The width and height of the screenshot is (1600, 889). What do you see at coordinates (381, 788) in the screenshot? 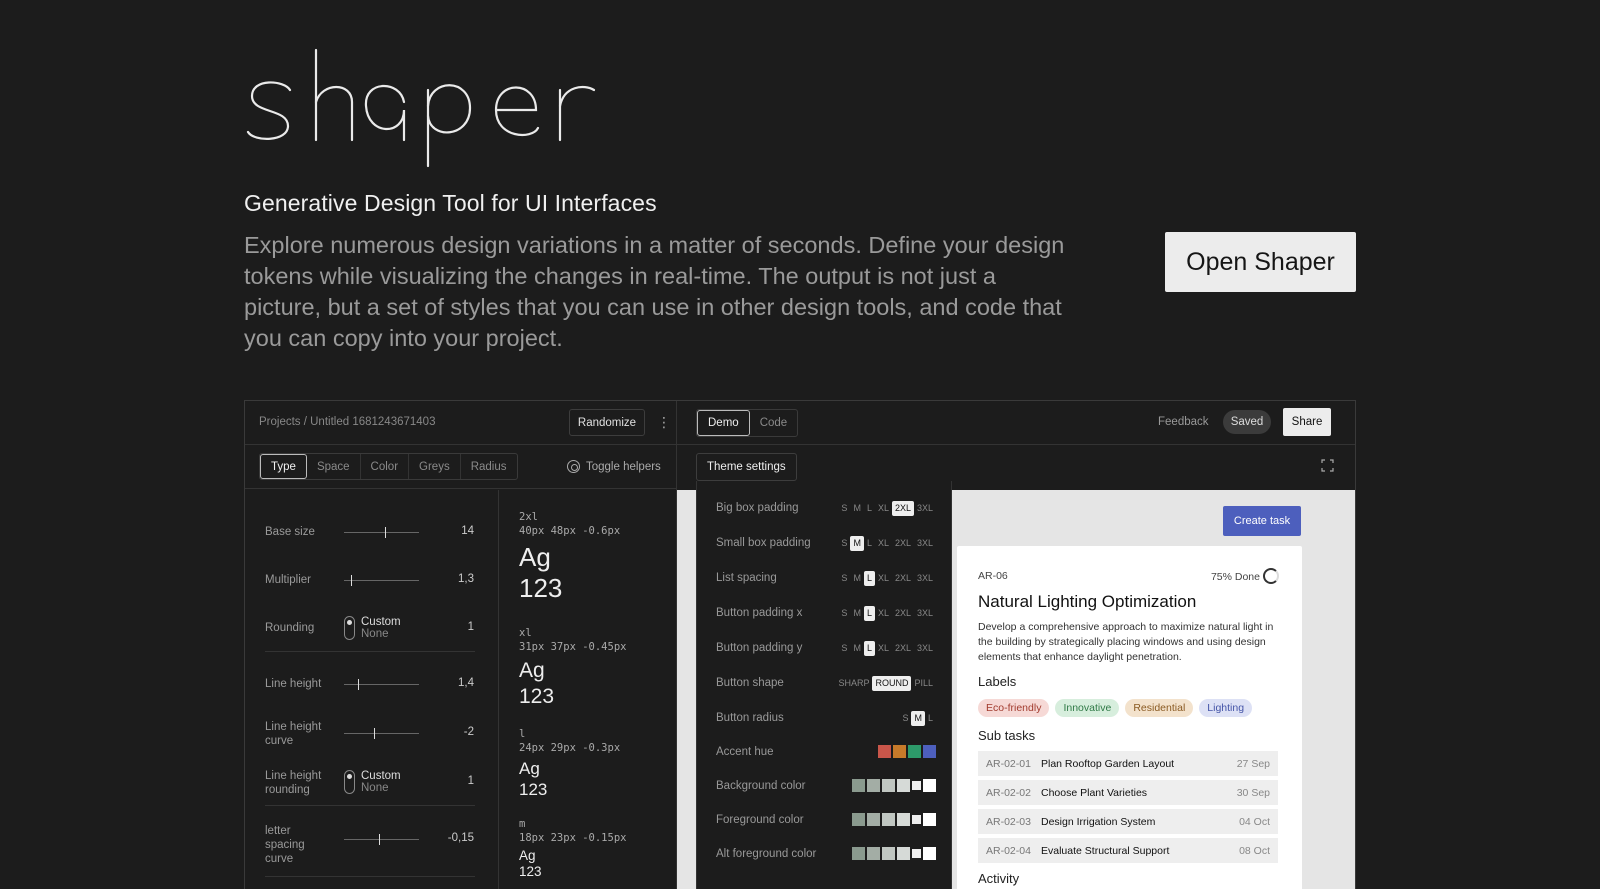
I see `lhr-none: None` at bounding box center [381, 788].